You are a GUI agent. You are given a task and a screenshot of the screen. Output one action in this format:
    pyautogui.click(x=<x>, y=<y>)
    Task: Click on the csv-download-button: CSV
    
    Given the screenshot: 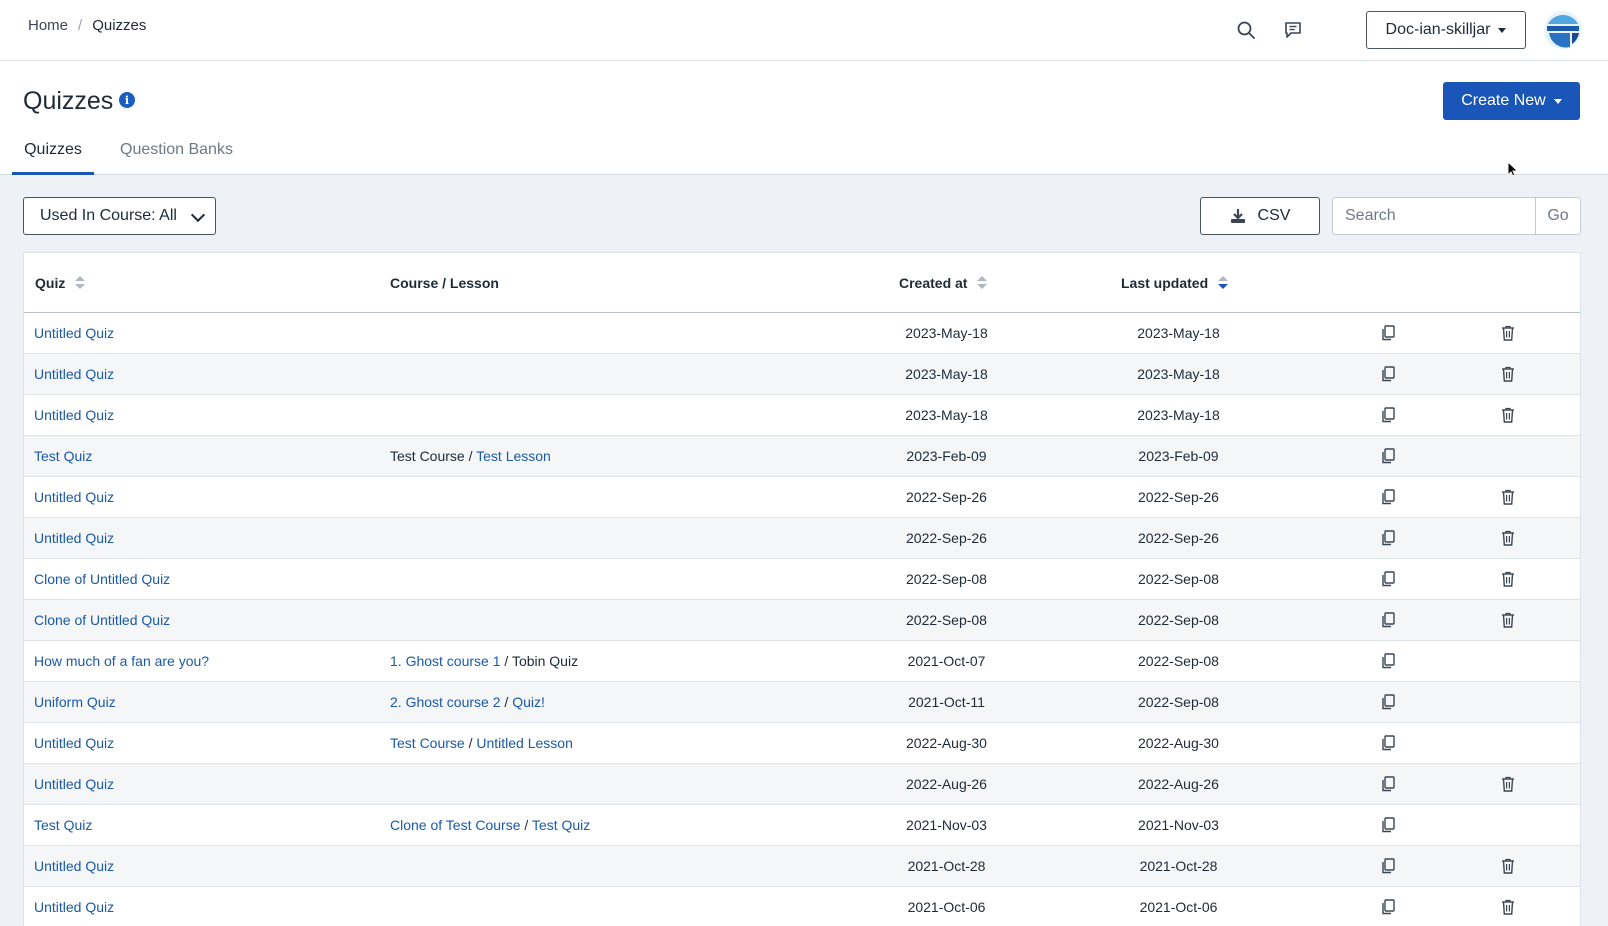 What is the action you would take?
    pyautogui.click(x=1260, y=216)
    